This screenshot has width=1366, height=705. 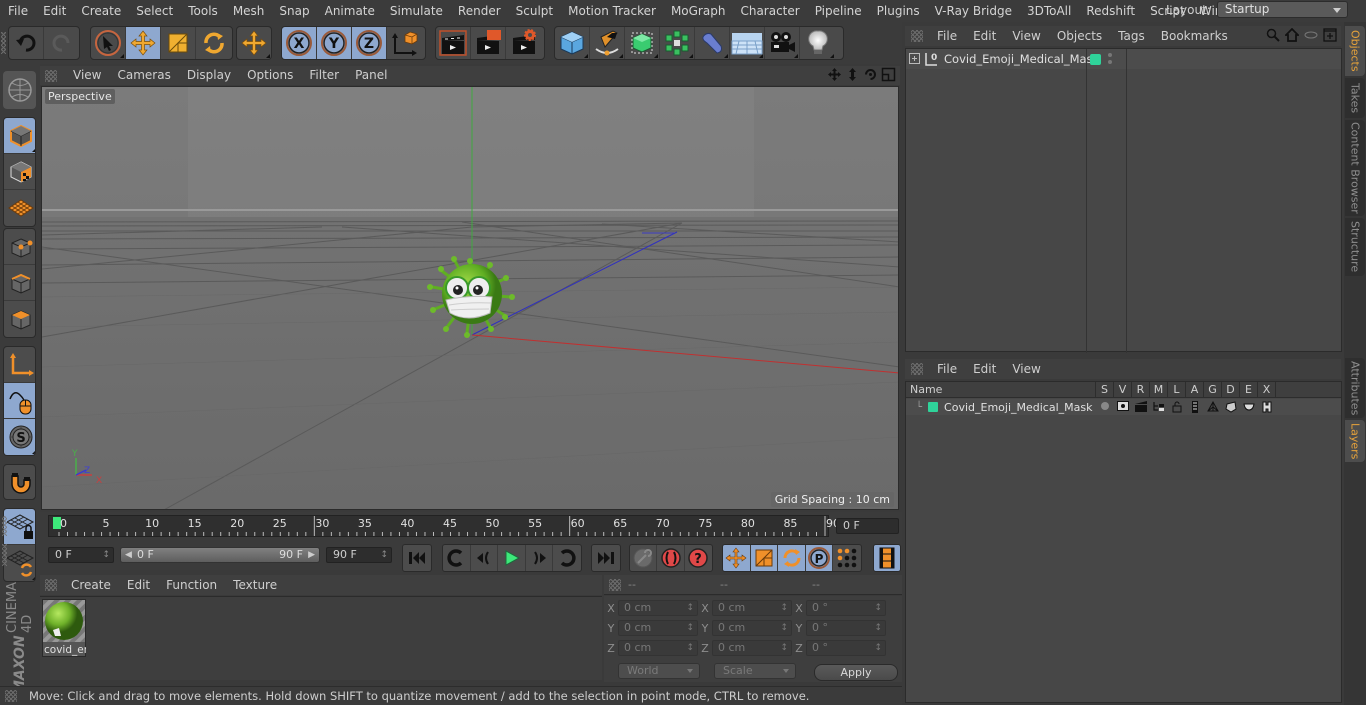 I want to click on end-frame-field: 90 F, so click(x=359, y=555).